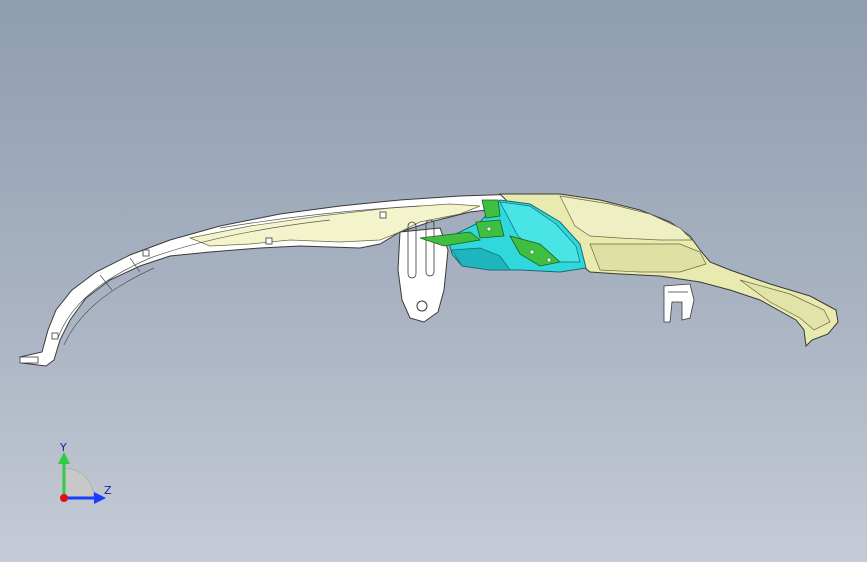  I want to click on orientation-triad: Y Z, so click(84, 477).